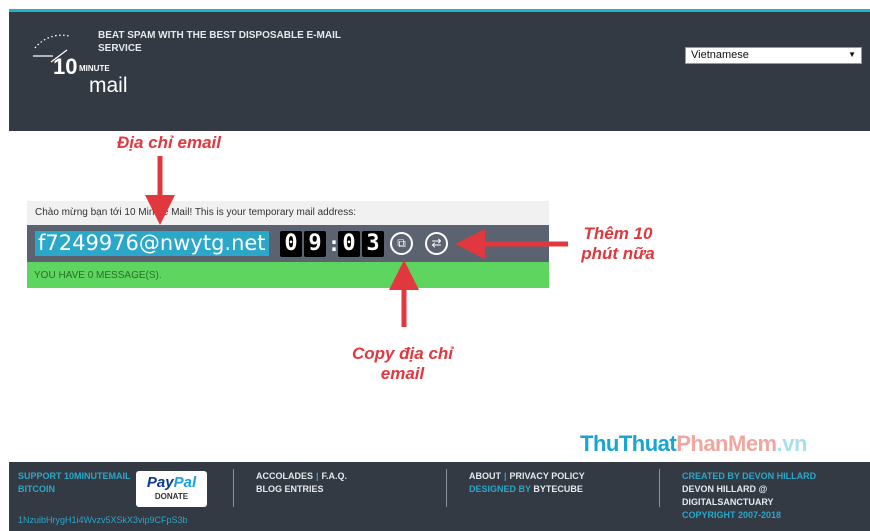  I want to click on bytecube-link: BYTECUBE, so click(558, 489).